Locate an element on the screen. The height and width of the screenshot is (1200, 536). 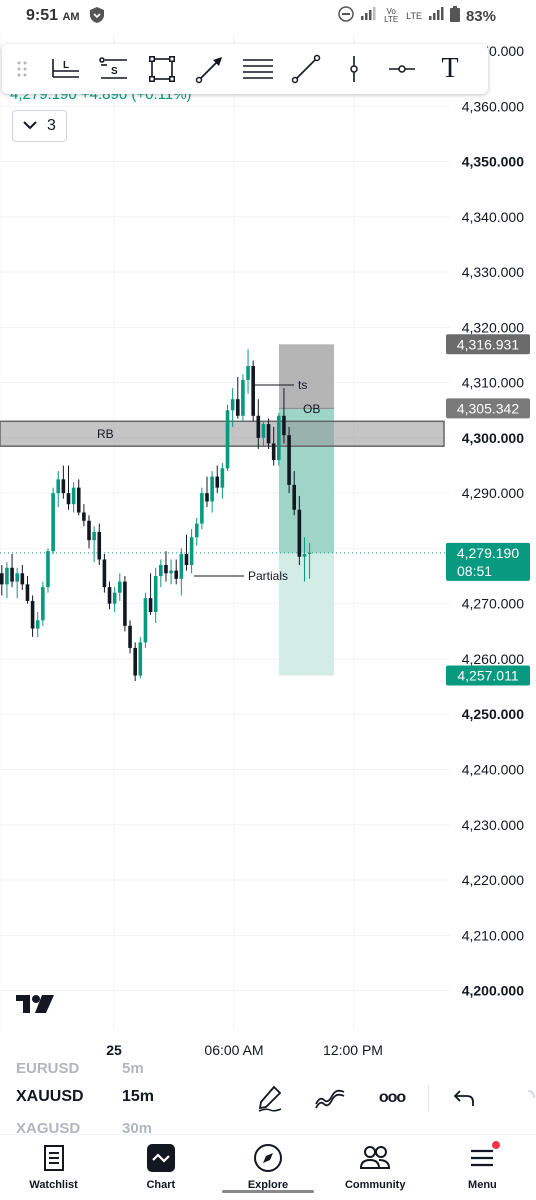
x-axis-label: 12:00 PM is located at coordinates (353, 1050).